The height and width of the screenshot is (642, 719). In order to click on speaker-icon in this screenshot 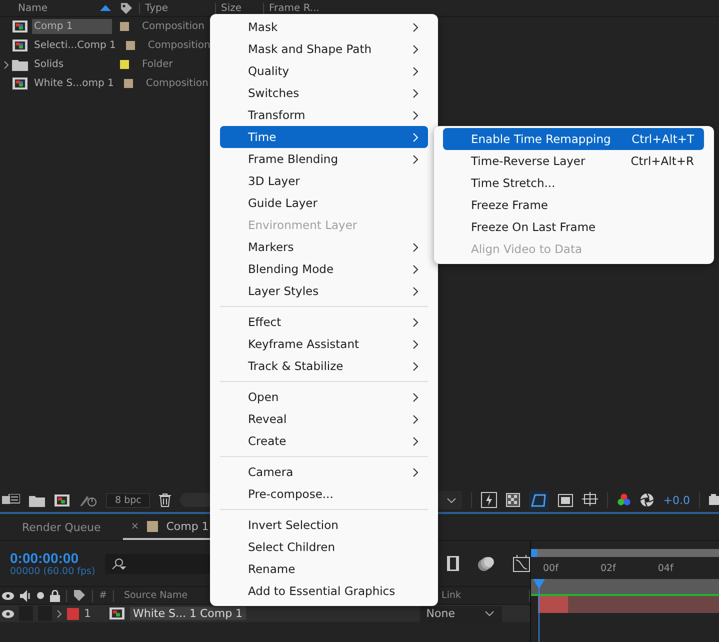, I will do `click(25, 596)`.